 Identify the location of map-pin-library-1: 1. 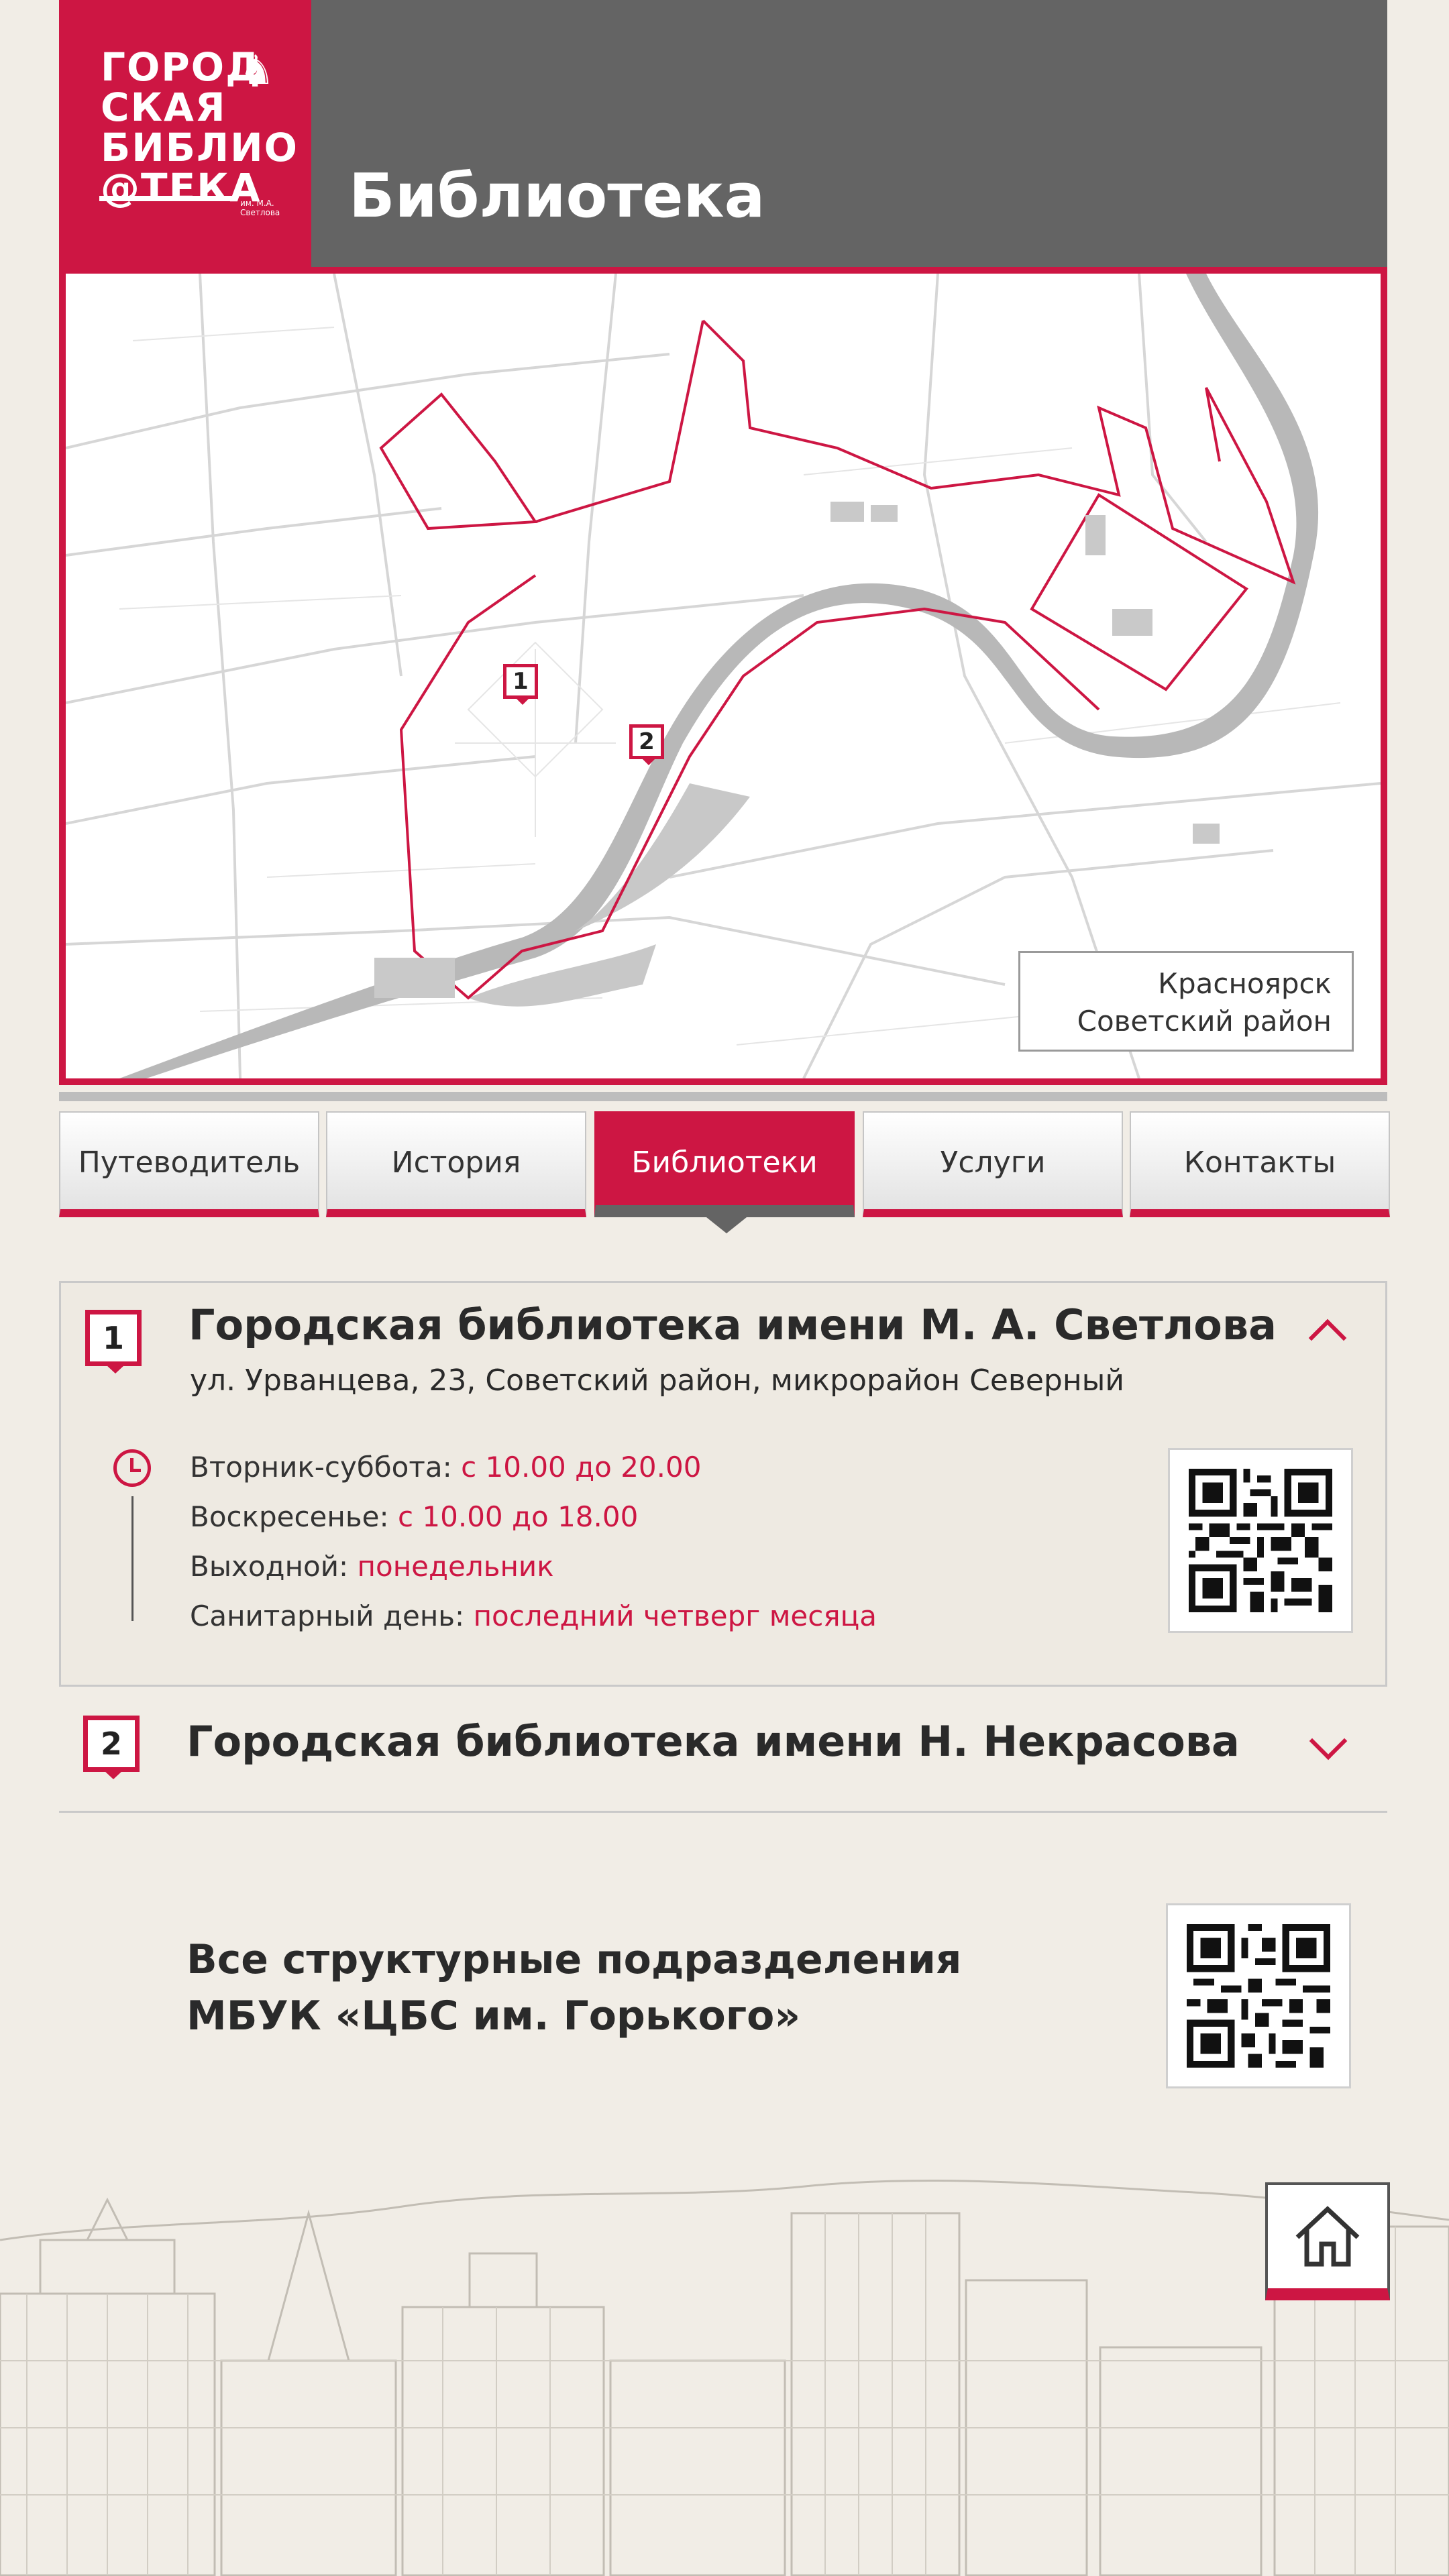
(520, 684).